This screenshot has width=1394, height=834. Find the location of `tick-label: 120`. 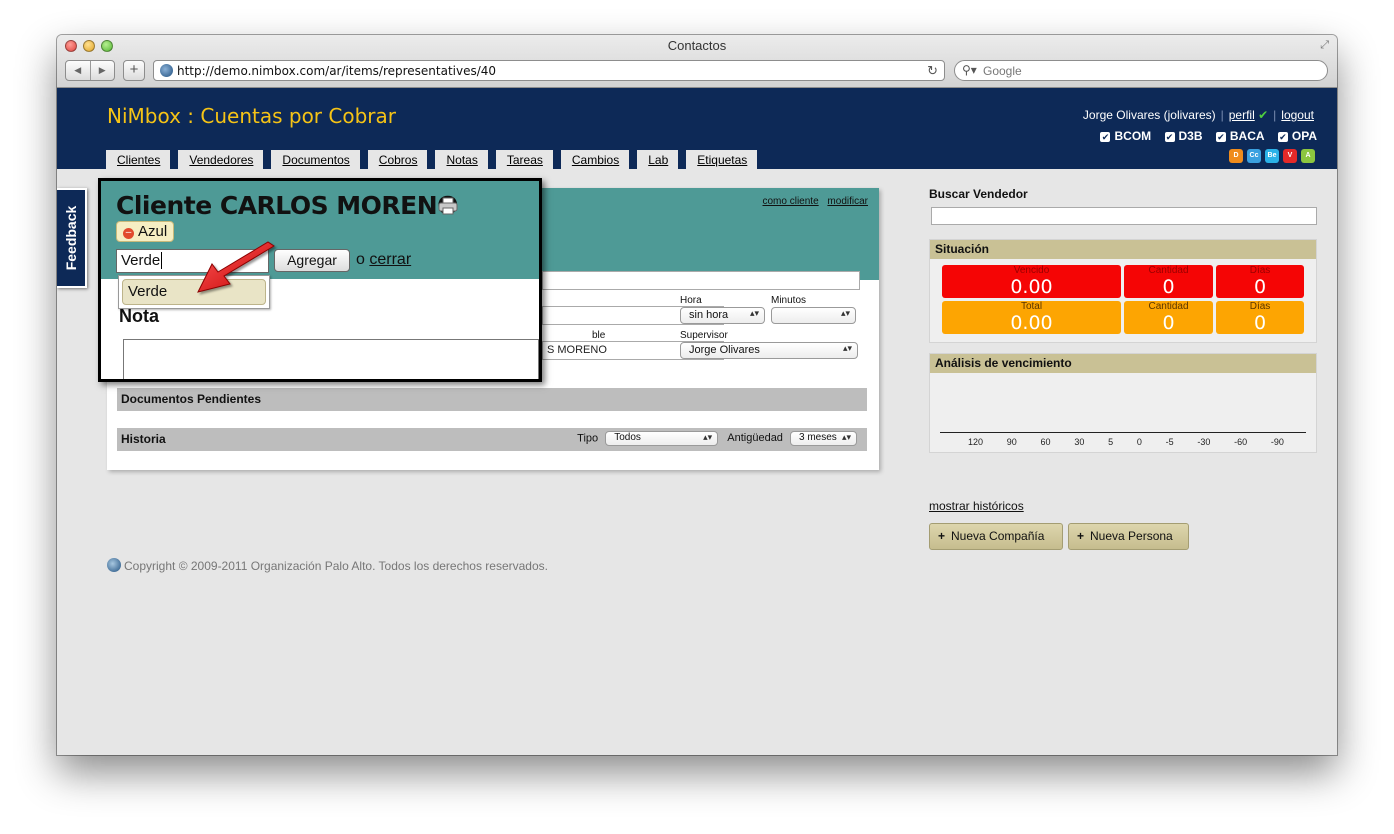

tick-label: 120 is located at coordinates (976, 442).